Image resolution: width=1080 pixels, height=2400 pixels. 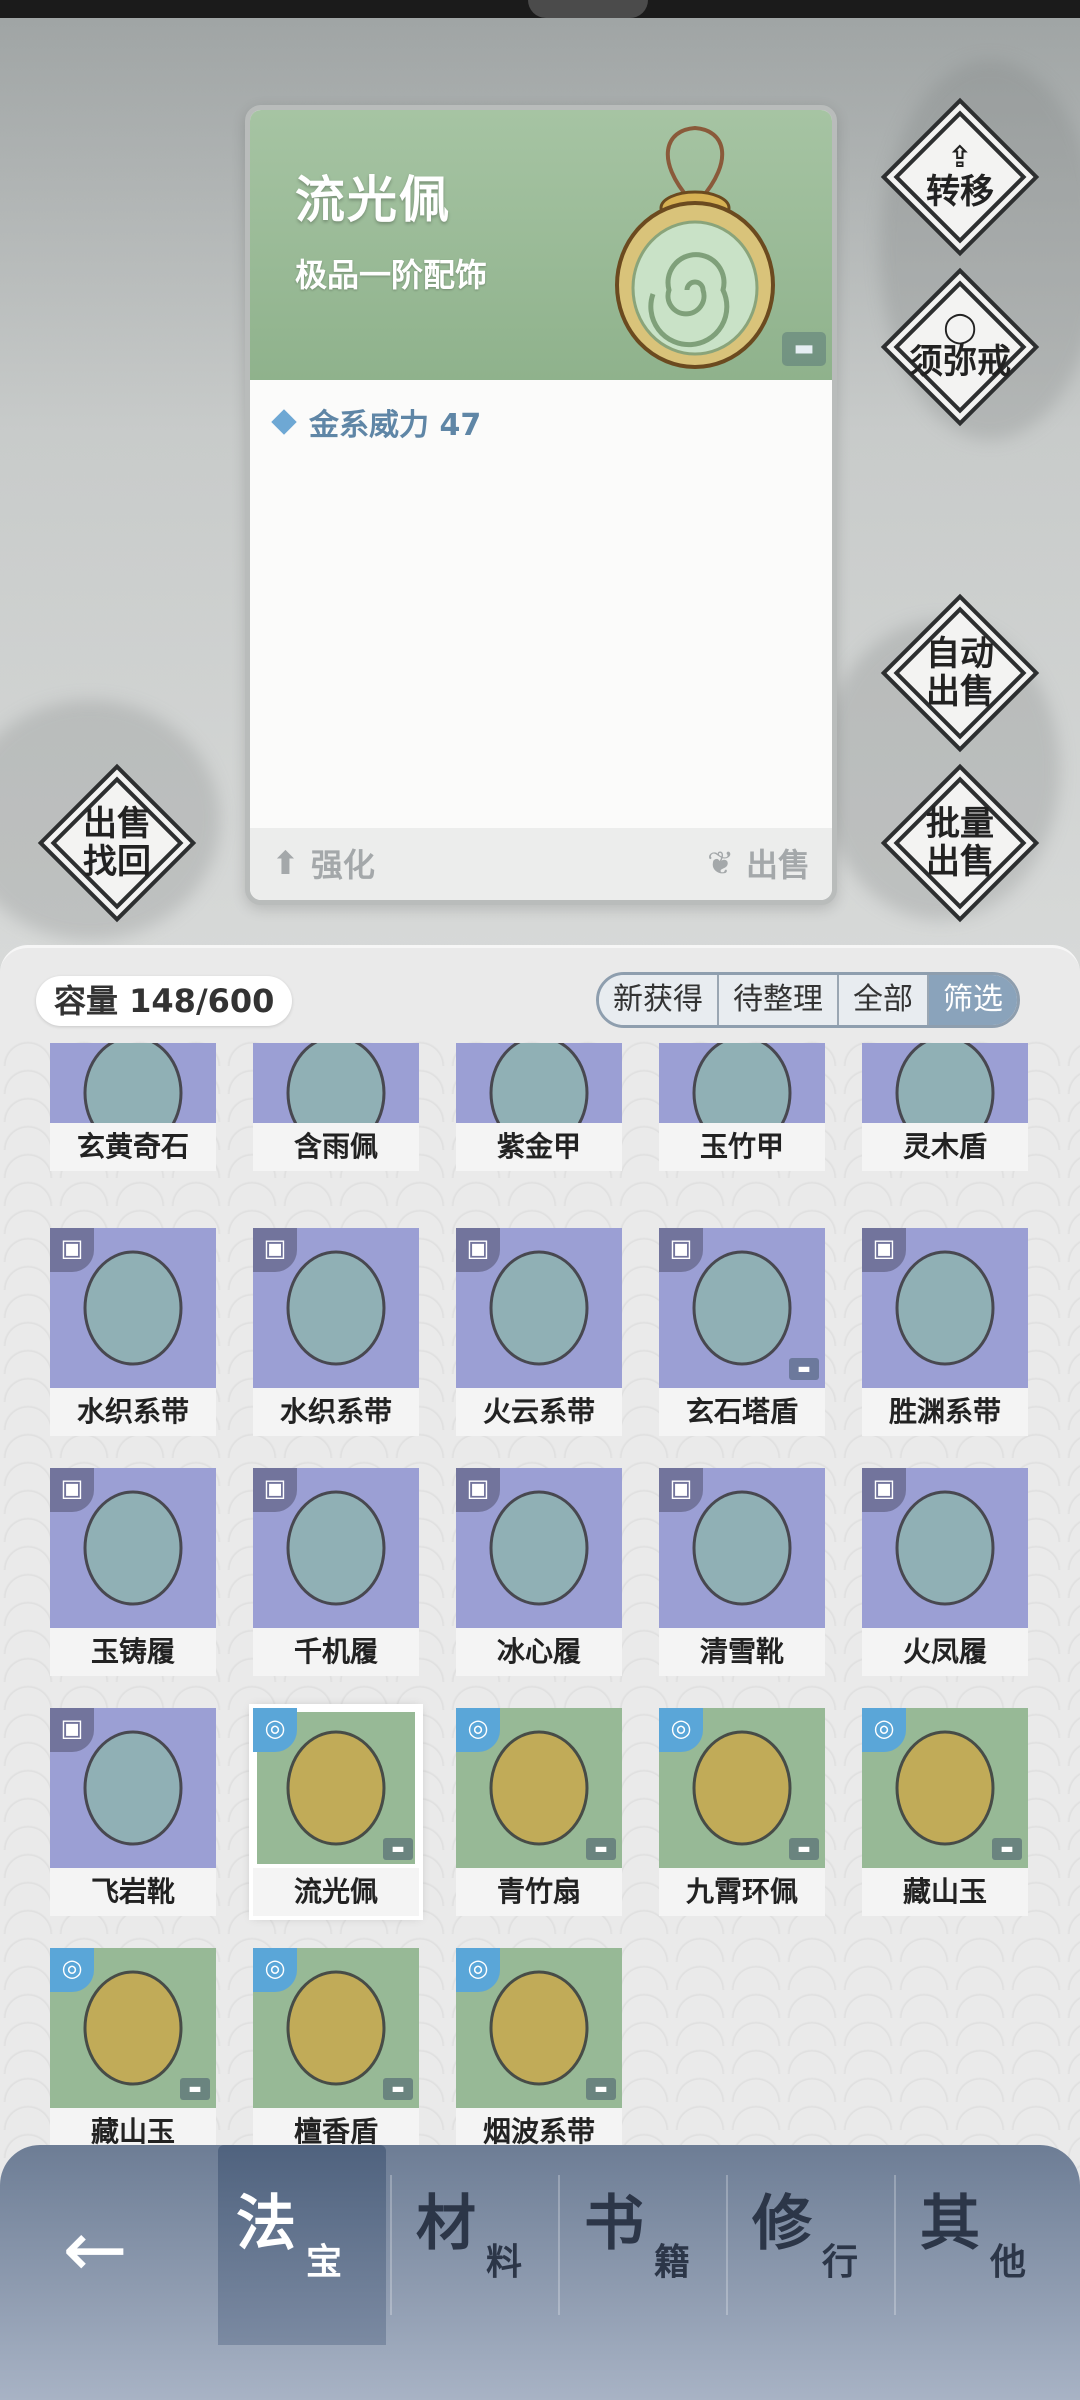 What do you see at coordinates (659, 1000) in the screenshot?
I see `tab-new: 新获得` at bounding box center [659, 1000].